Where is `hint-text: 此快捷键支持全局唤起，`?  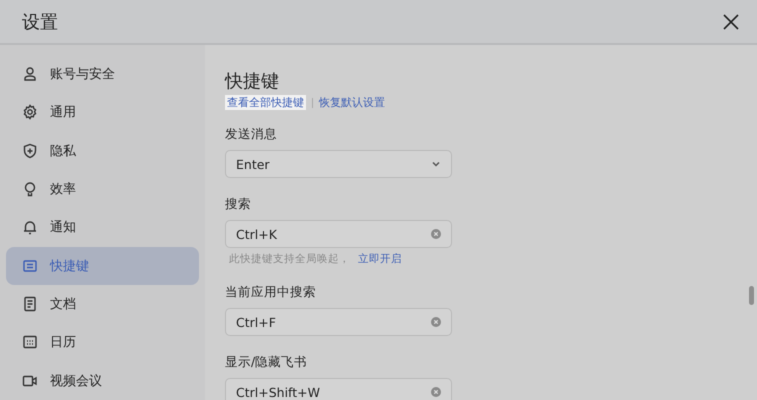 hint-text: 此快捷键支持全局唤起， is located at coordinates (289, 259).